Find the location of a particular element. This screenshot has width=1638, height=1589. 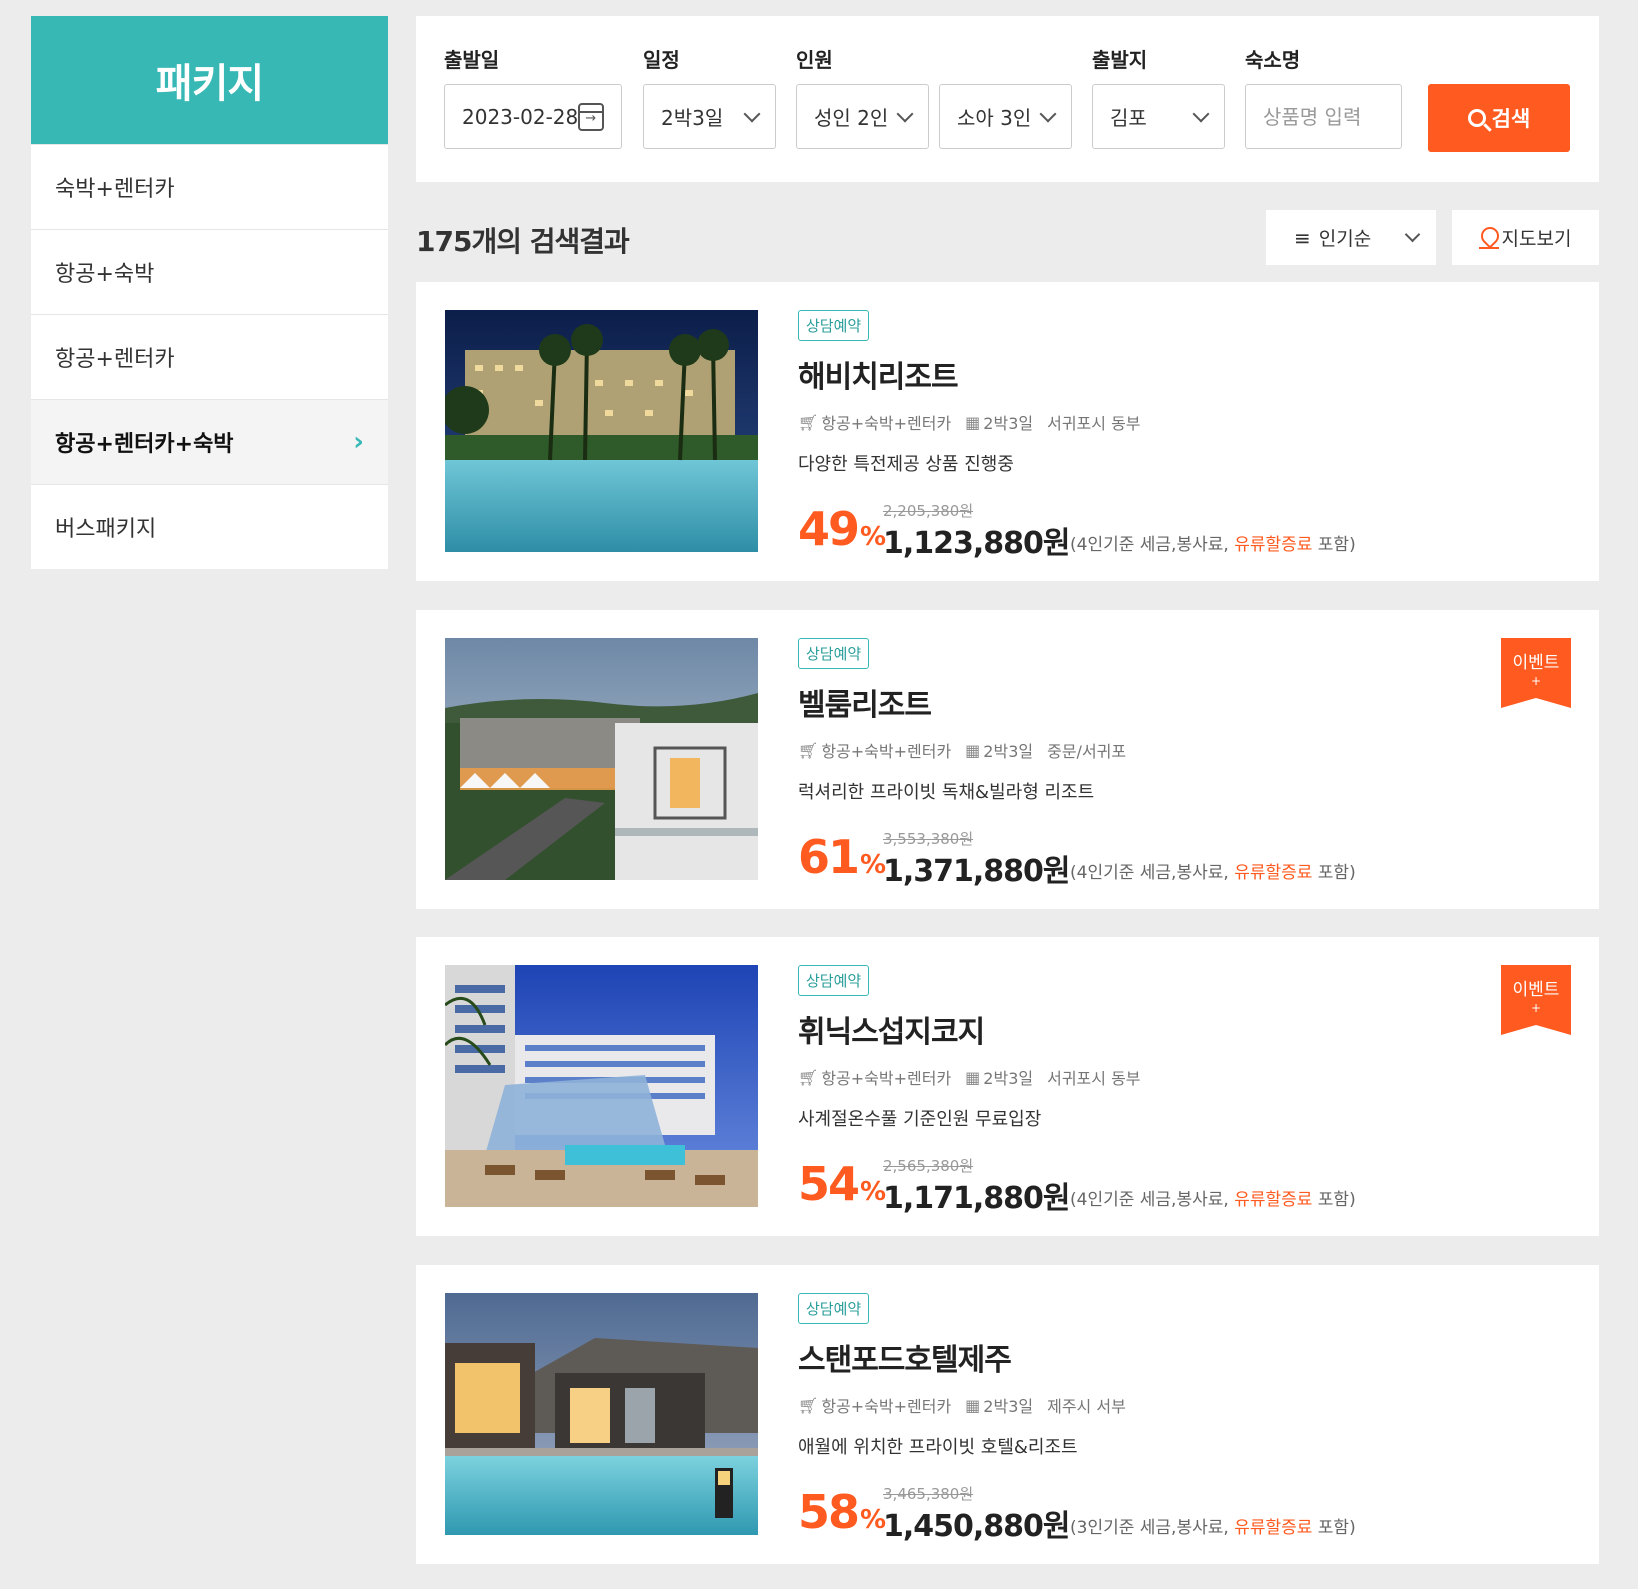

discount-rate: 54% is located at coordinates (842, 1184).